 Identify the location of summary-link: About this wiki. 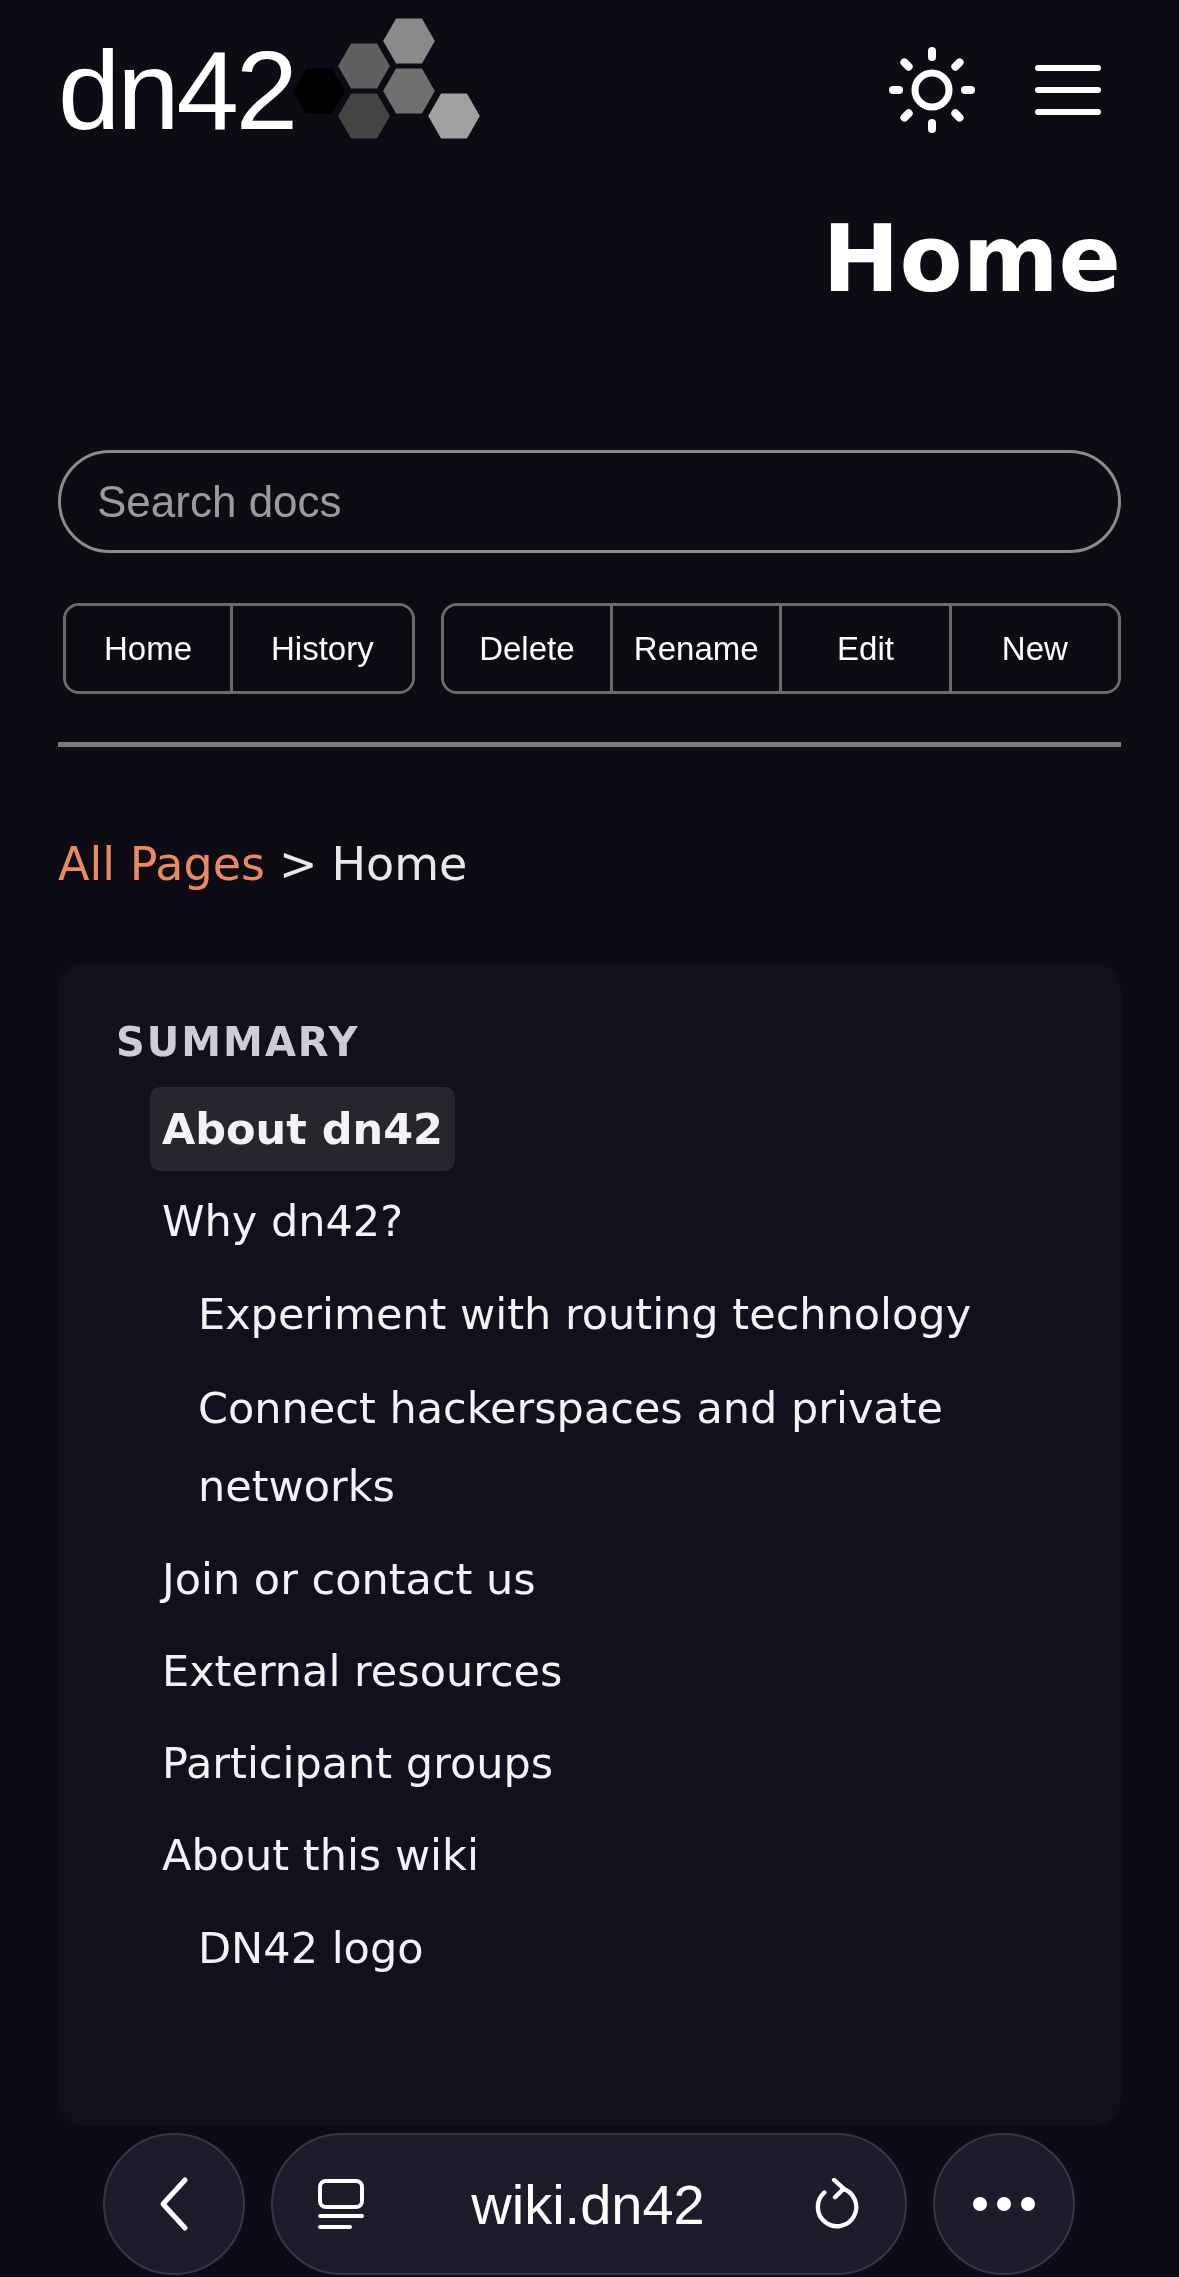
(320, 1855).